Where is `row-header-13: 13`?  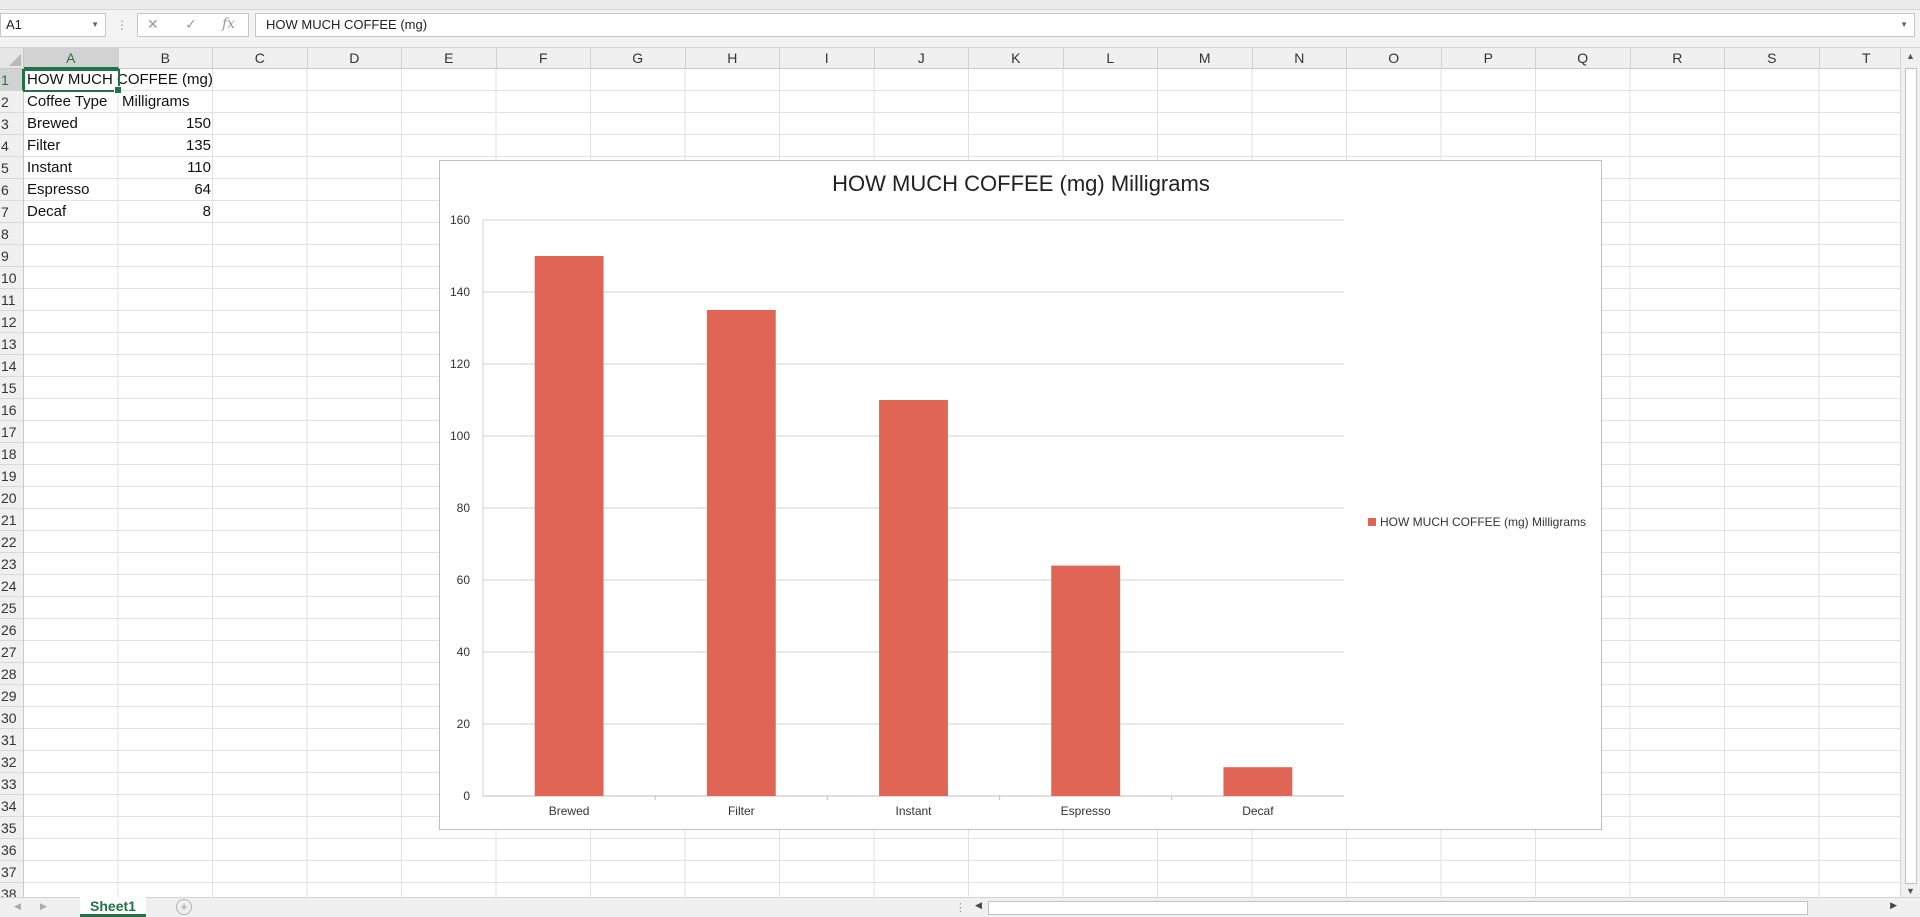 row-header-13: 13 is located at coordinates (11, 344).